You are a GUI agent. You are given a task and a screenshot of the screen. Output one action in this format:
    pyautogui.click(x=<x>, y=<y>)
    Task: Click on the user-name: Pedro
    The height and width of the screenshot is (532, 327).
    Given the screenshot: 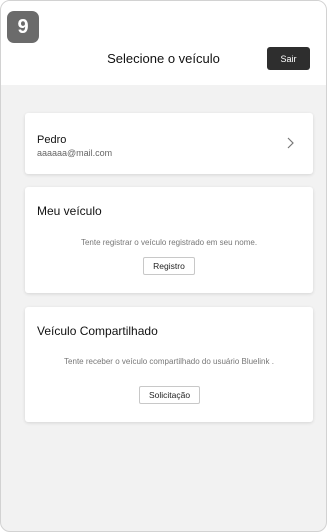 What is the action you would take?
    pyautogui.click(x=52, y=140)
    